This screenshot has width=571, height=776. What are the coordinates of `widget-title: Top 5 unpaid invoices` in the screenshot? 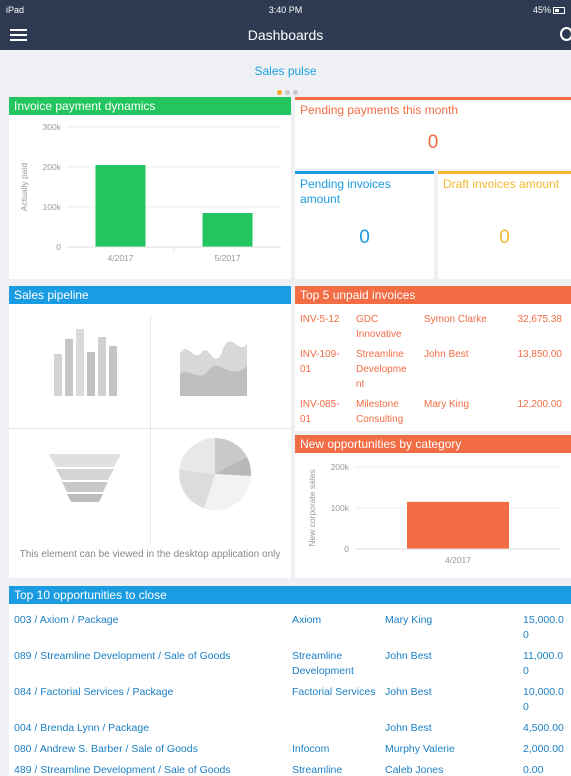 It's located at (433, 295).